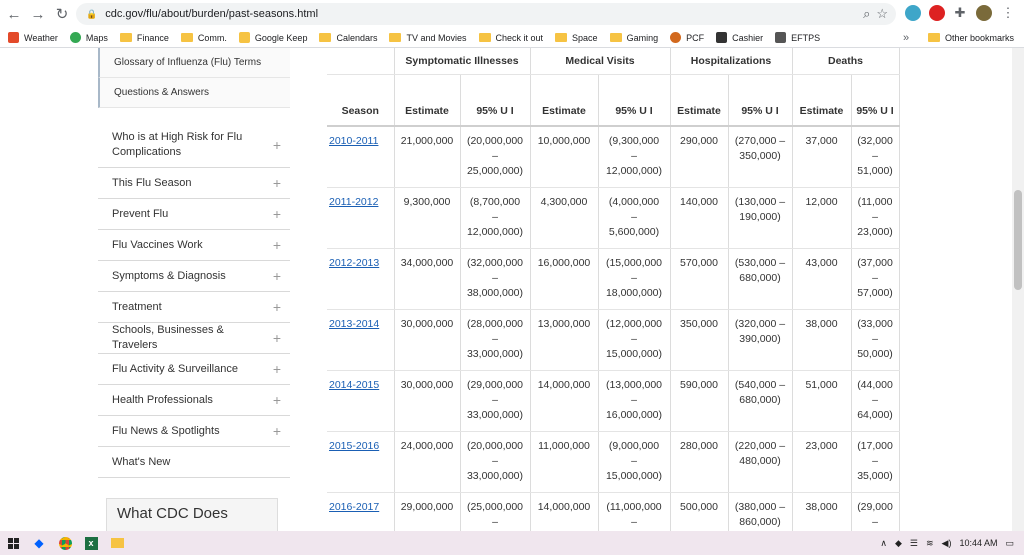  I want to click on bookmark-check-it-out: Check it out, so click(510, 38).